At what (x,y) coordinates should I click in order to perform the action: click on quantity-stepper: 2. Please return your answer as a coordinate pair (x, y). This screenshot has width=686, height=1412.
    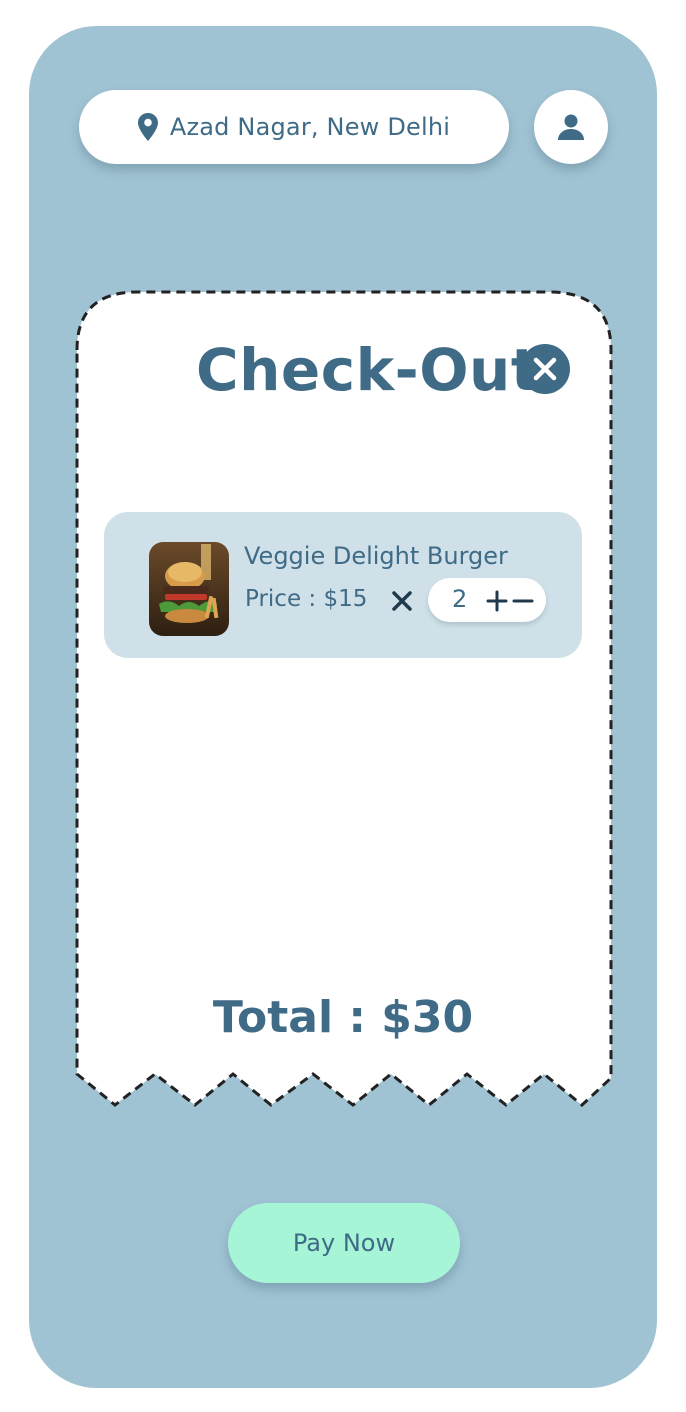
    Looking at the image, I should click on (487, 600).